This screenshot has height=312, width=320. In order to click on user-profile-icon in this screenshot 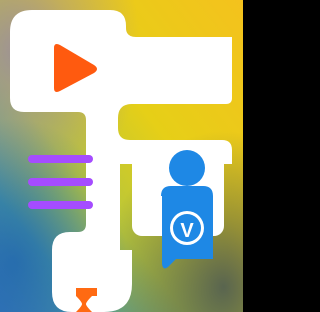, I will do `click(187, 209)`.